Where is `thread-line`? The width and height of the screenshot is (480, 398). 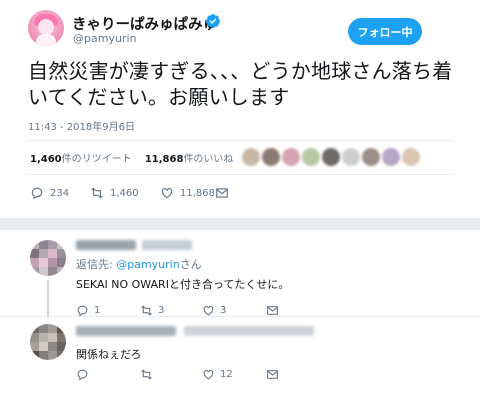 thread-line is located at coordinates (48, 300).